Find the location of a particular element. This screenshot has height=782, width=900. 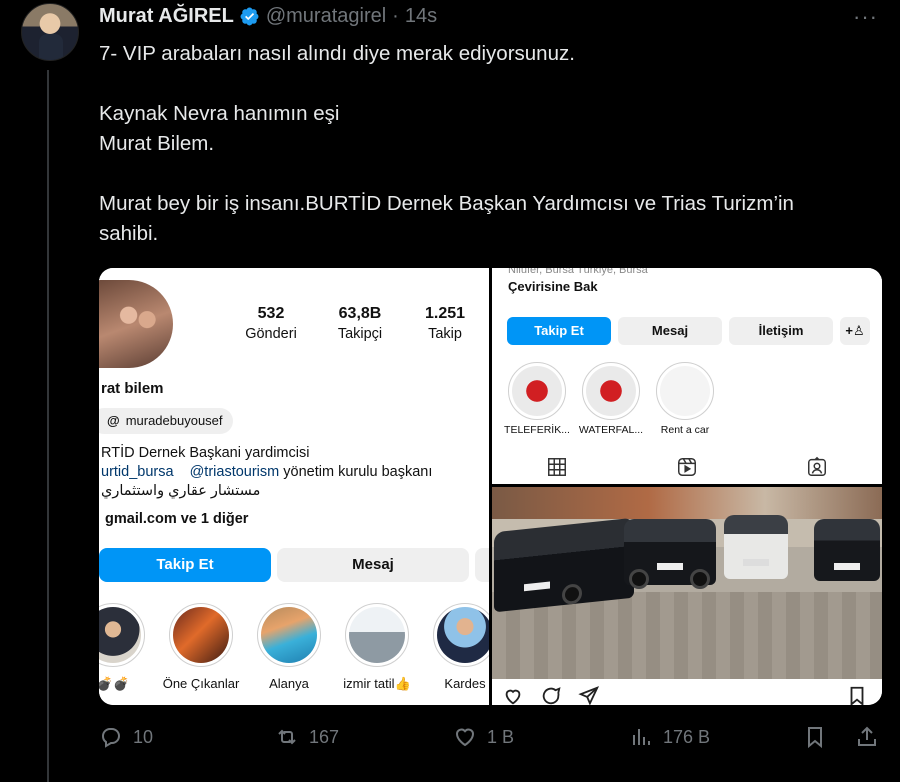

views-count: 176 B is located at coordinates (687, 736).